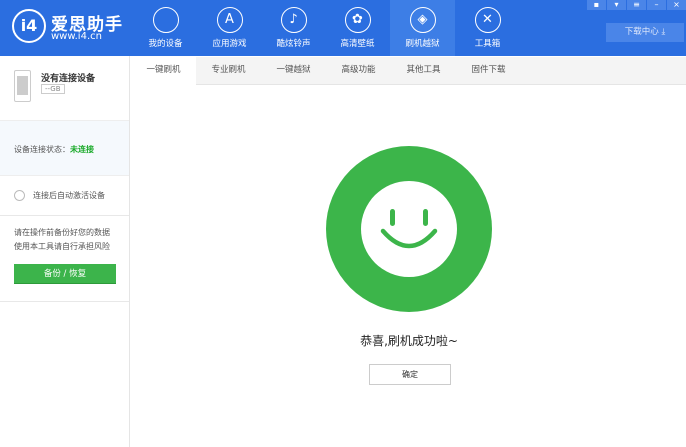 The width and height of the screenshot is (686, 447). I want to click on nav-label: 我的设备, so click(165, 44).